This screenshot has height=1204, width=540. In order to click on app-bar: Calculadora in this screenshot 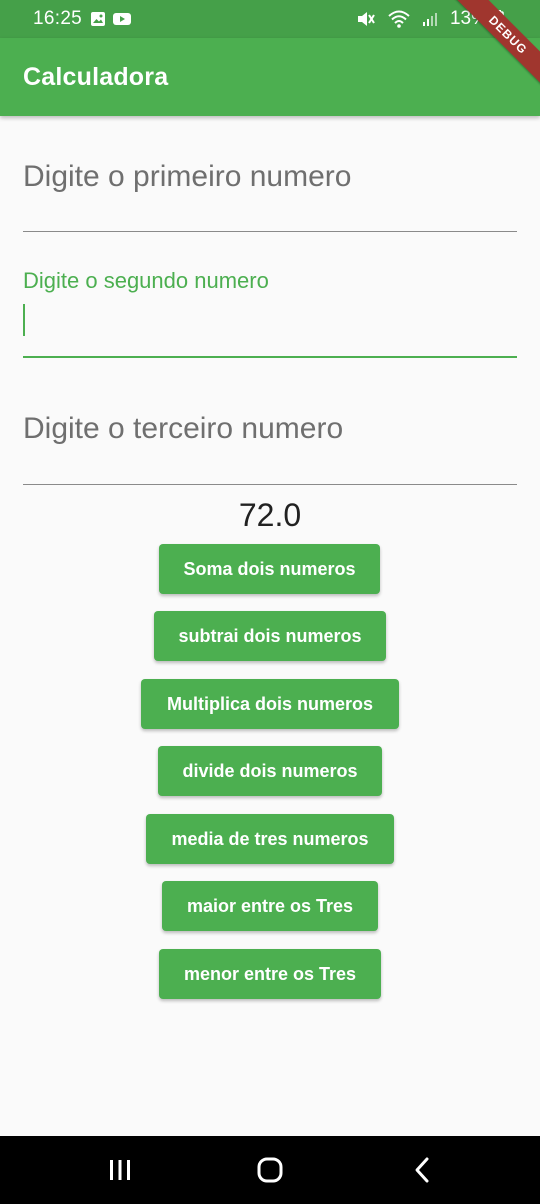, I will do `click(270, 77)`.